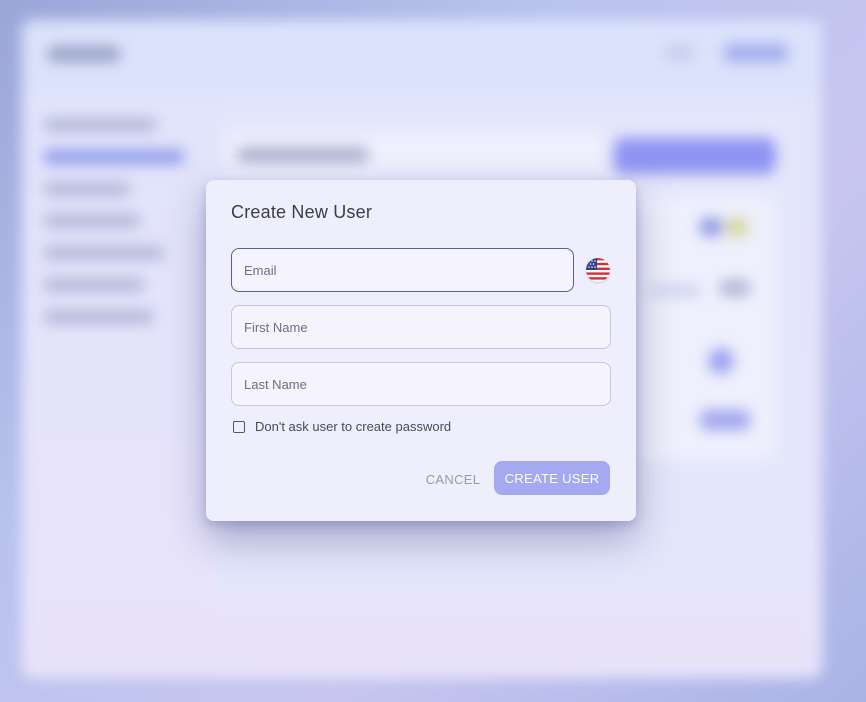 The height and width of the screenshot is (702, 866). What do you see at coordinates (695, 156) in the screenshot?
I see `background-primary-button` at bounding box center [695, 156].